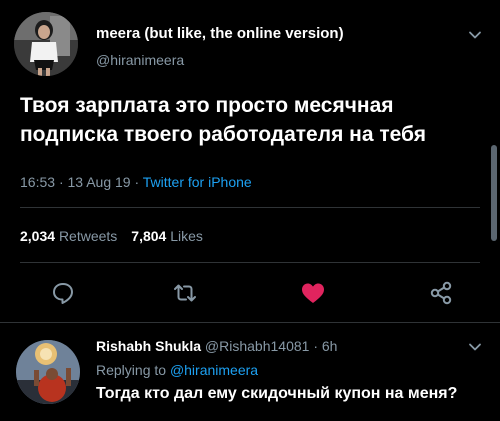 This screenshot has width=500, height=421. I want to click on tweet-date: 13 Aug 19, so click(99, 182).